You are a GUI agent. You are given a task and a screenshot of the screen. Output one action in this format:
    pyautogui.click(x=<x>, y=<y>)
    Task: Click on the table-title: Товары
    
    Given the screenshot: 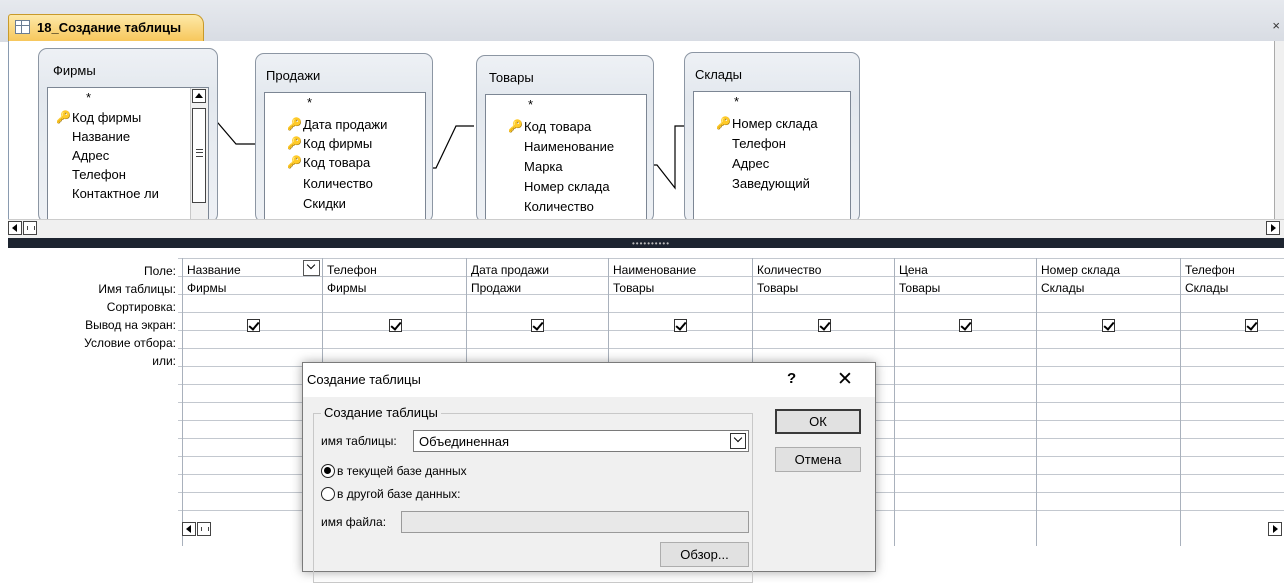 What is the action you would take?
    pyautogui.click(x=511, y=77)
    